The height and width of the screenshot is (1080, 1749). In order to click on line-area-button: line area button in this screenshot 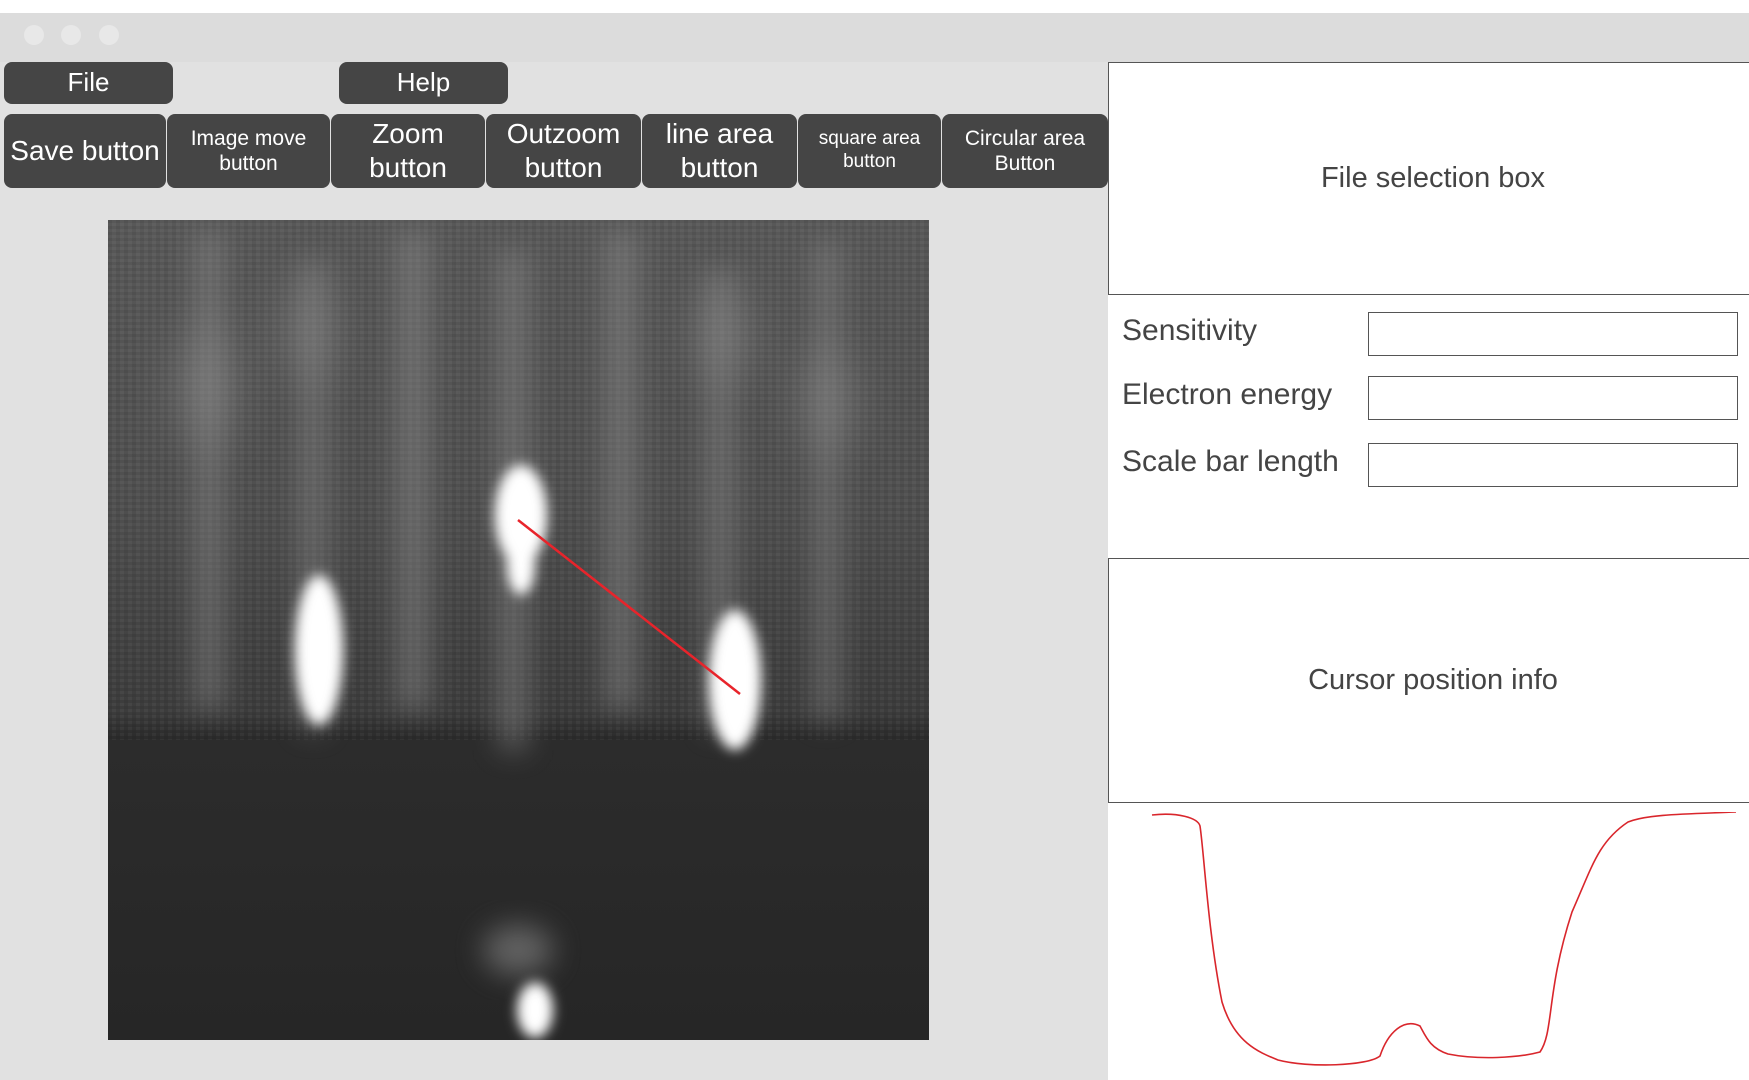, I will do `click(719, 151)`.